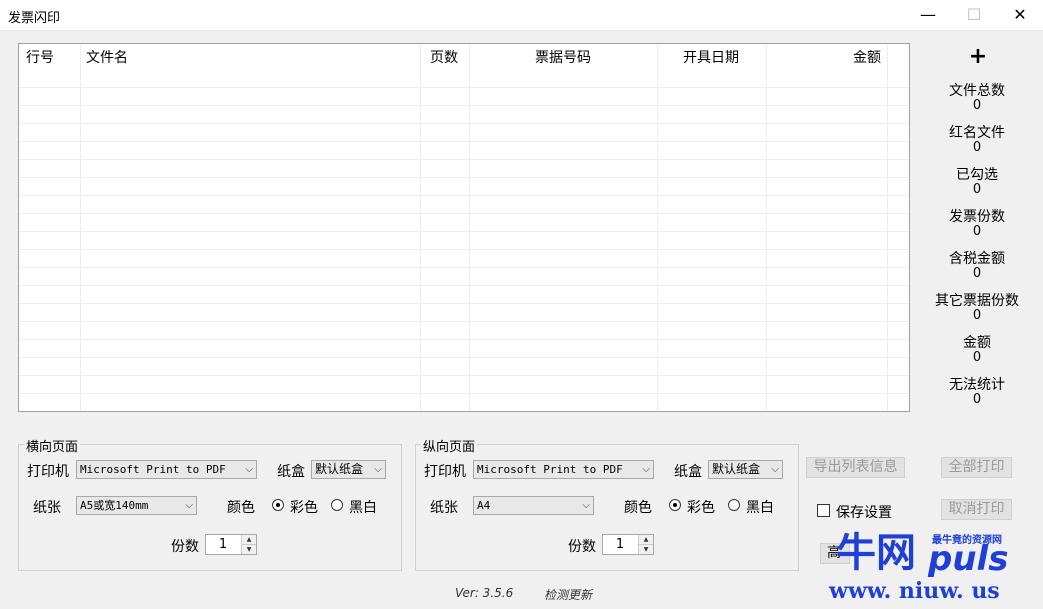 The height and width of the screenshot is (609, 1043). Describe the element at coordinates (736, 469) in the screenshot. I see `portrait-tray-value: 默认纸盒` at that location.